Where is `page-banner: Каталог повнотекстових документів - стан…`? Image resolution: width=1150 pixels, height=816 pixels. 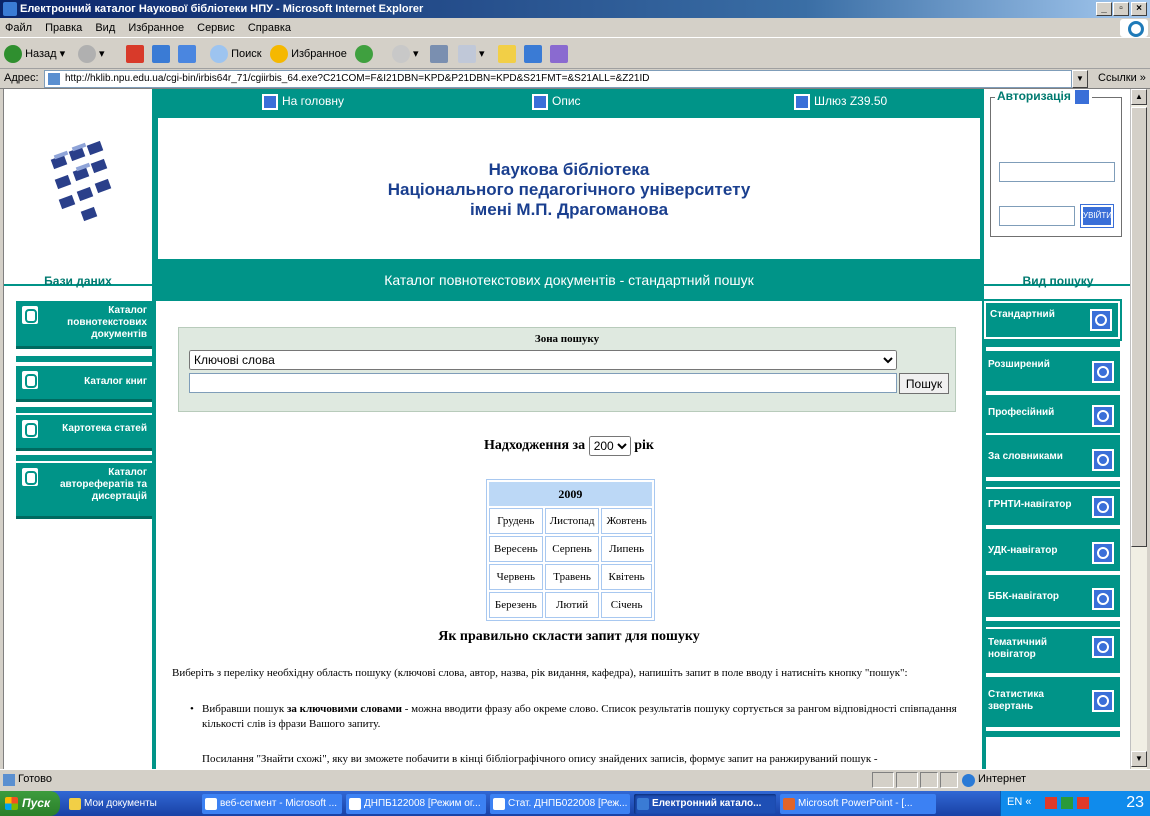 page-banner: Каталог повнотекстових документів - стан… is located at coordinates (569, 280).